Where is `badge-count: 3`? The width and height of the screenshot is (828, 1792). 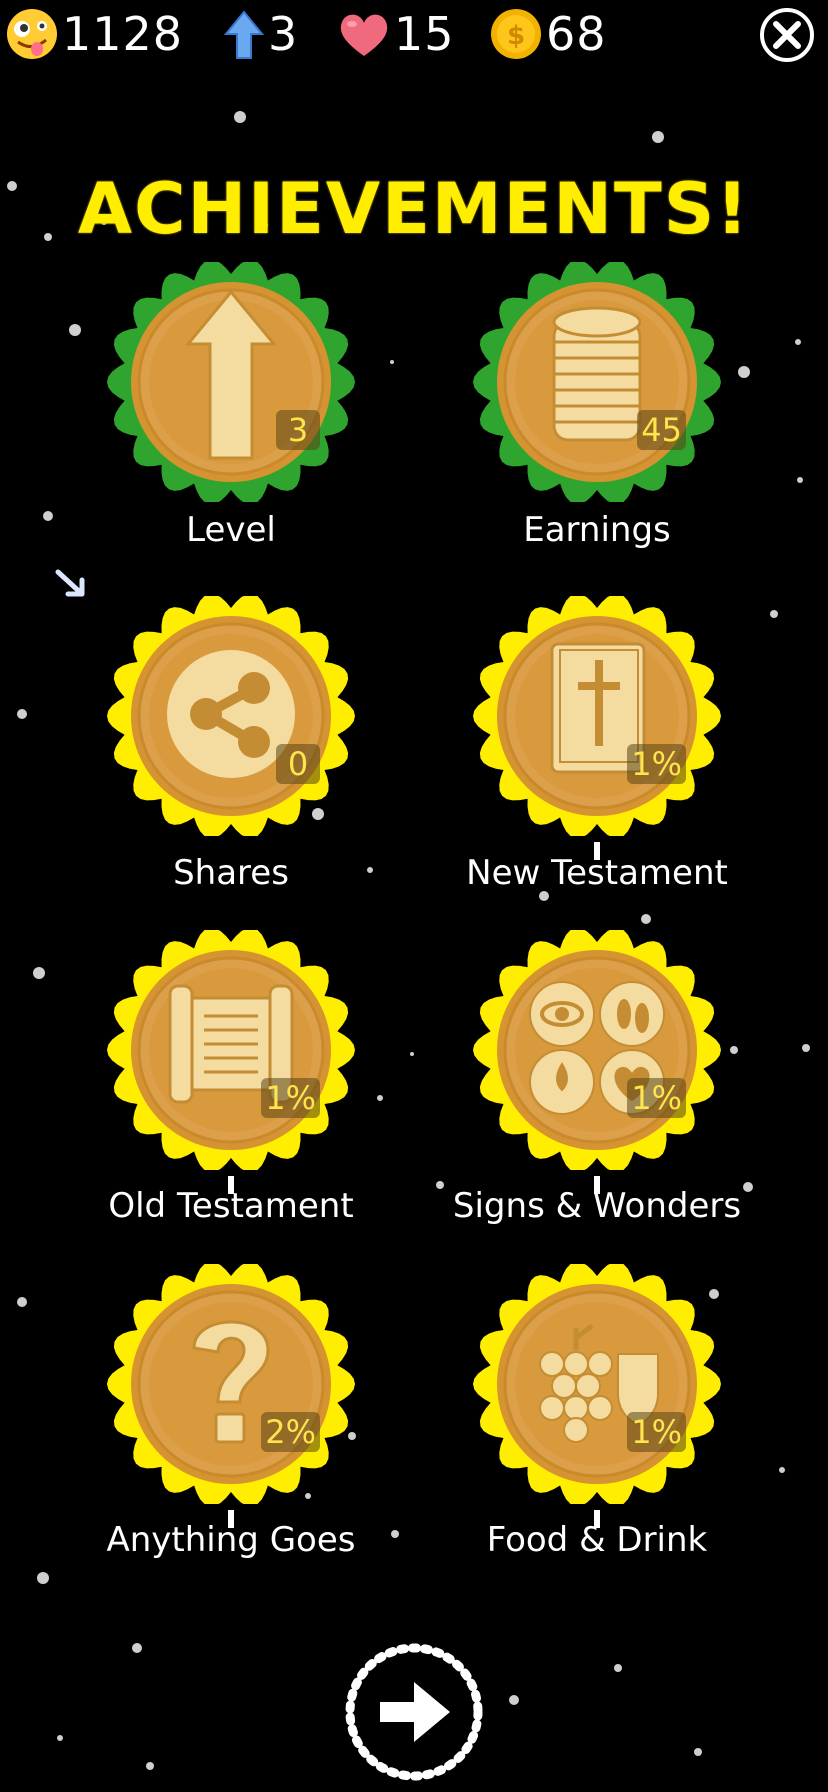
badge-count: 3 is located at coordinates (298, 430).